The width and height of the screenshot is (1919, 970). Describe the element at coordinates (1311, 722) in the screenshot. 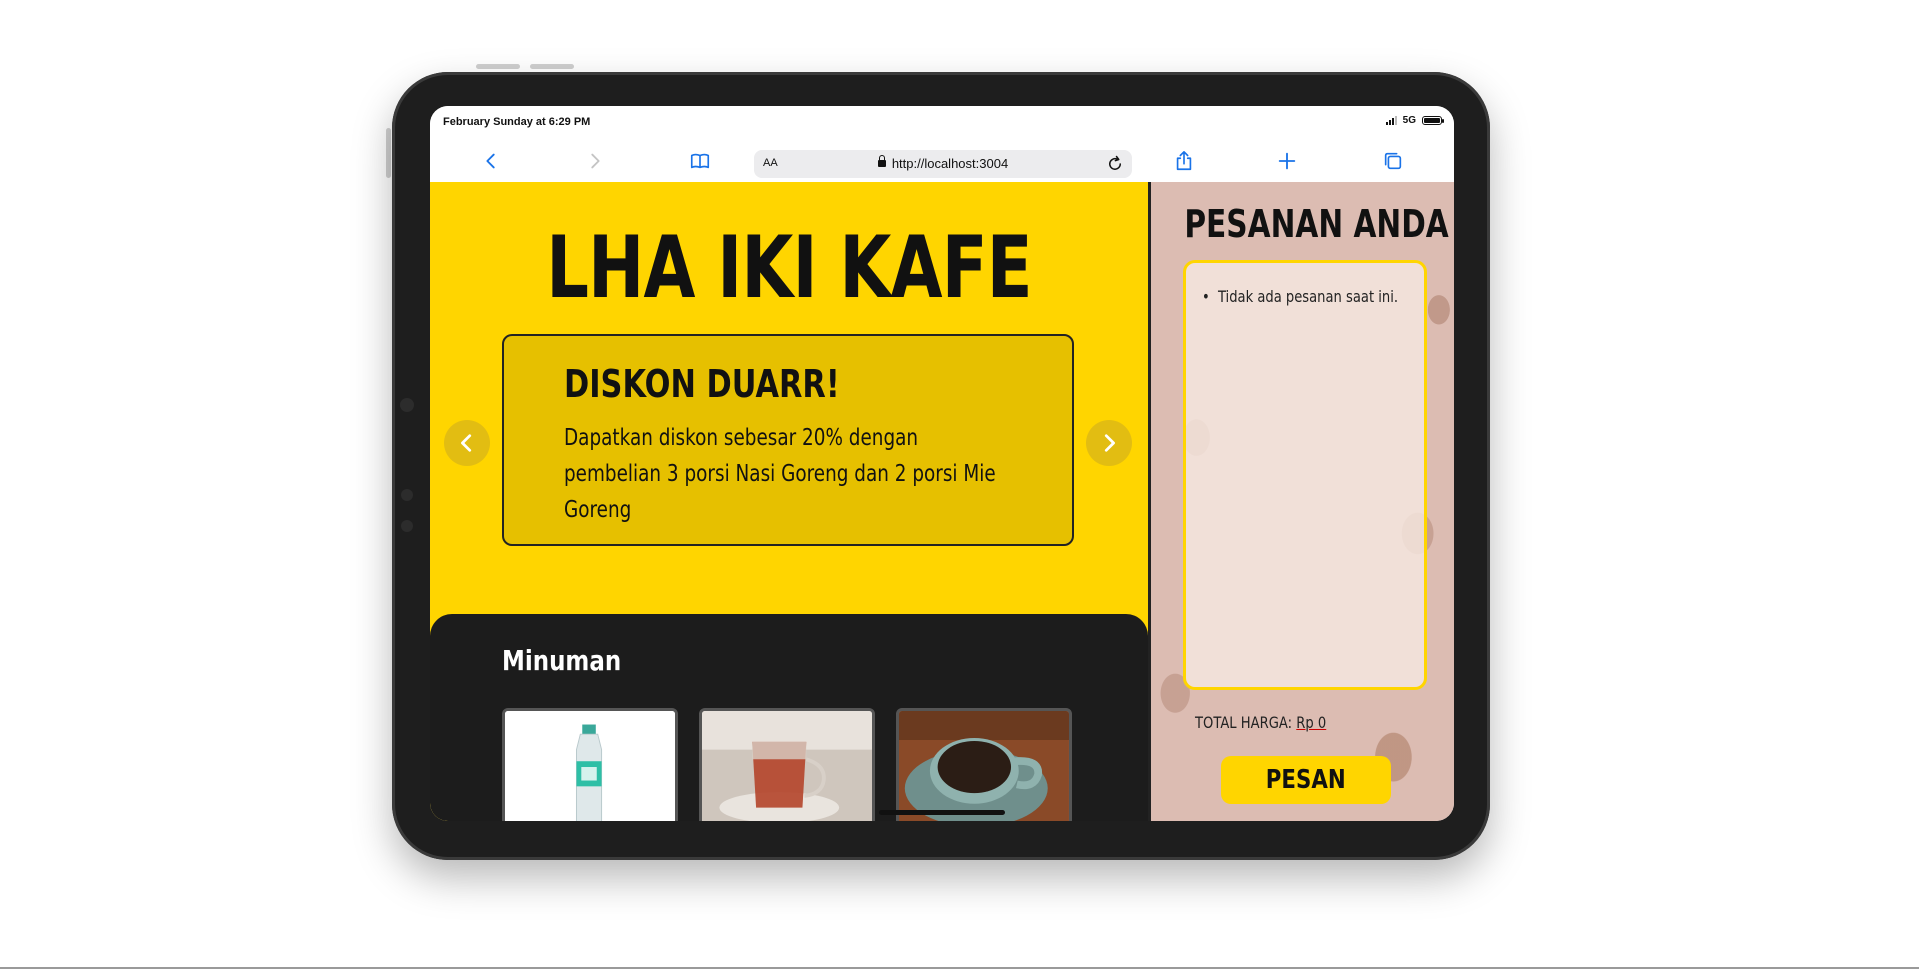

I see `total-value: Rp 0` at that location.